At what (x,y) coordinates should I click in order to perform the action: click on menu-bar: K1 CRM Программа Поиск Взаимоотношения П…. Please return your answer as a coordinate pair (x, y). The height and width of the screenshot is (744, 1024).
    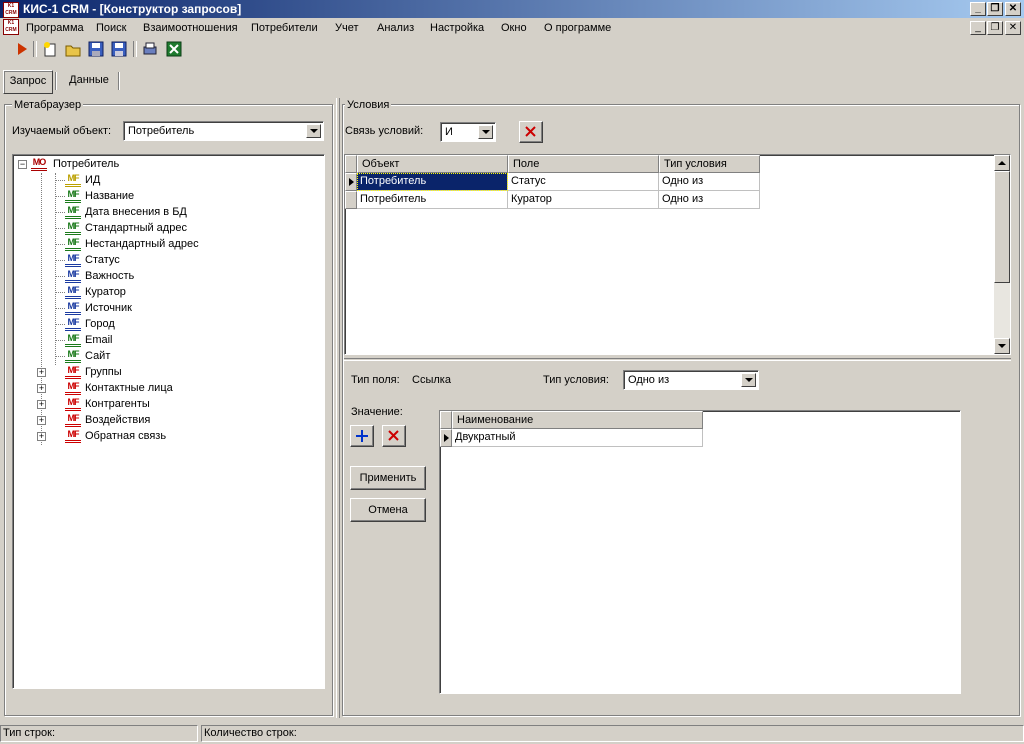
    Looking at the image, I should click on (512, 28).